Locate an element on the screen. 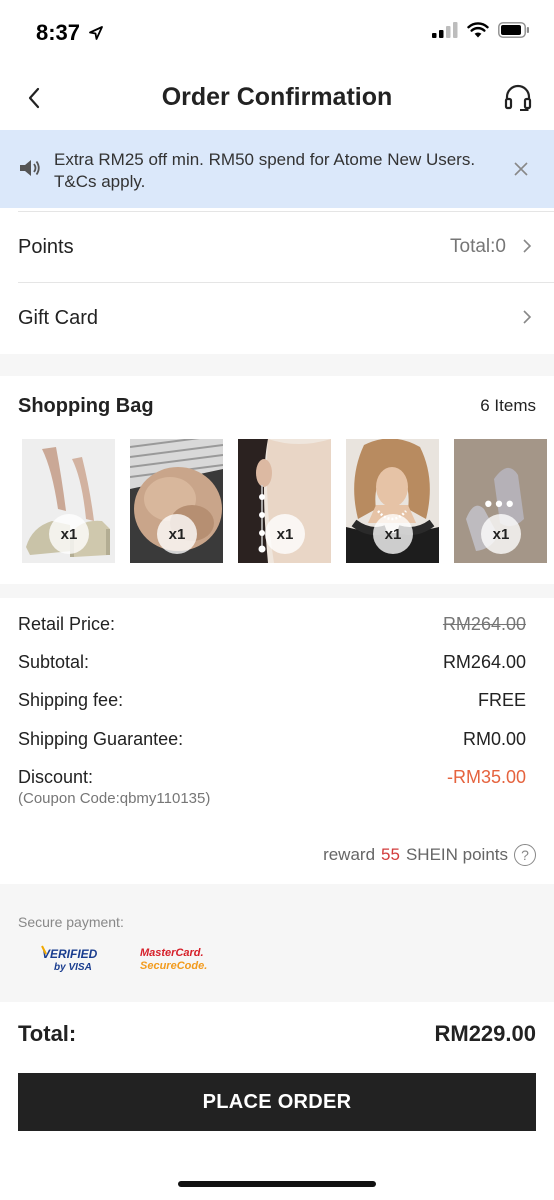  location-arrow-icon is located at coordinates (96, 33).